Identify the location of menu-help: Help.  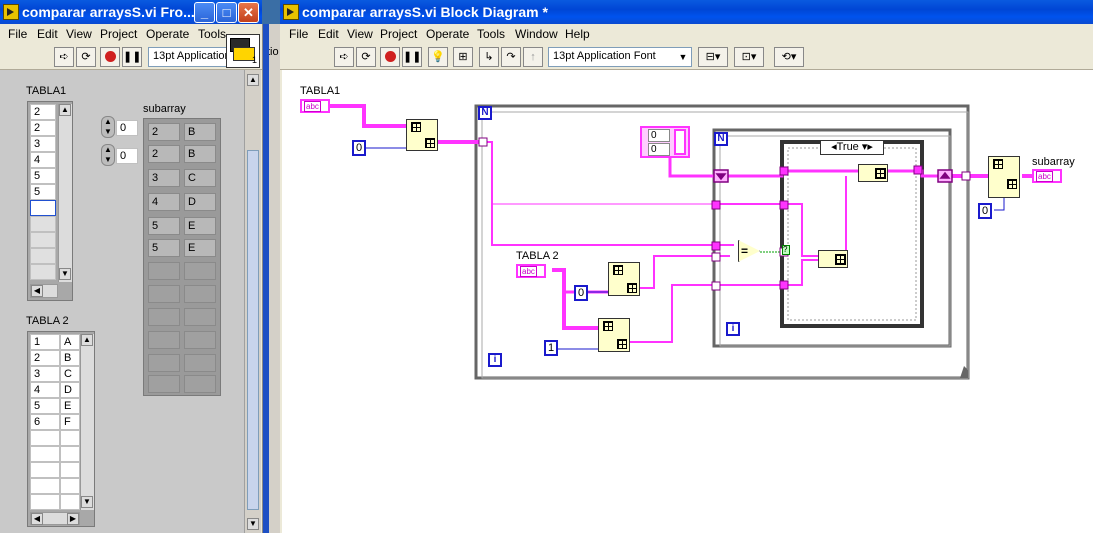
(577, 34).